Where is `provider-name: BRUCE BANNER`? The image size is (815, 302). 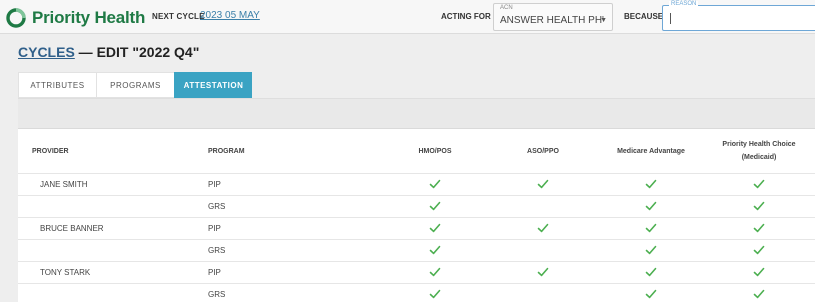
provider-name: BRUCE BANNER is located at coordinates (72, 228).